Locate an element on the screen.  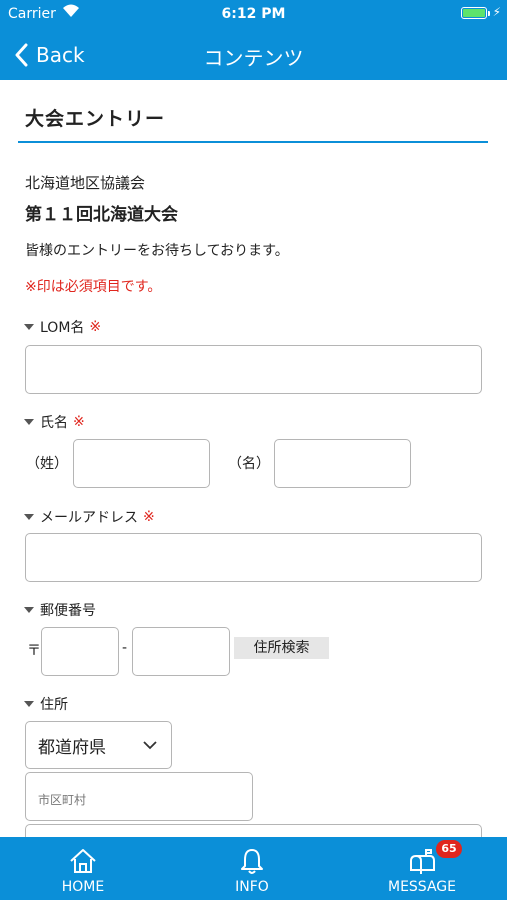
last-name-input is located at coordinates (141, 463).